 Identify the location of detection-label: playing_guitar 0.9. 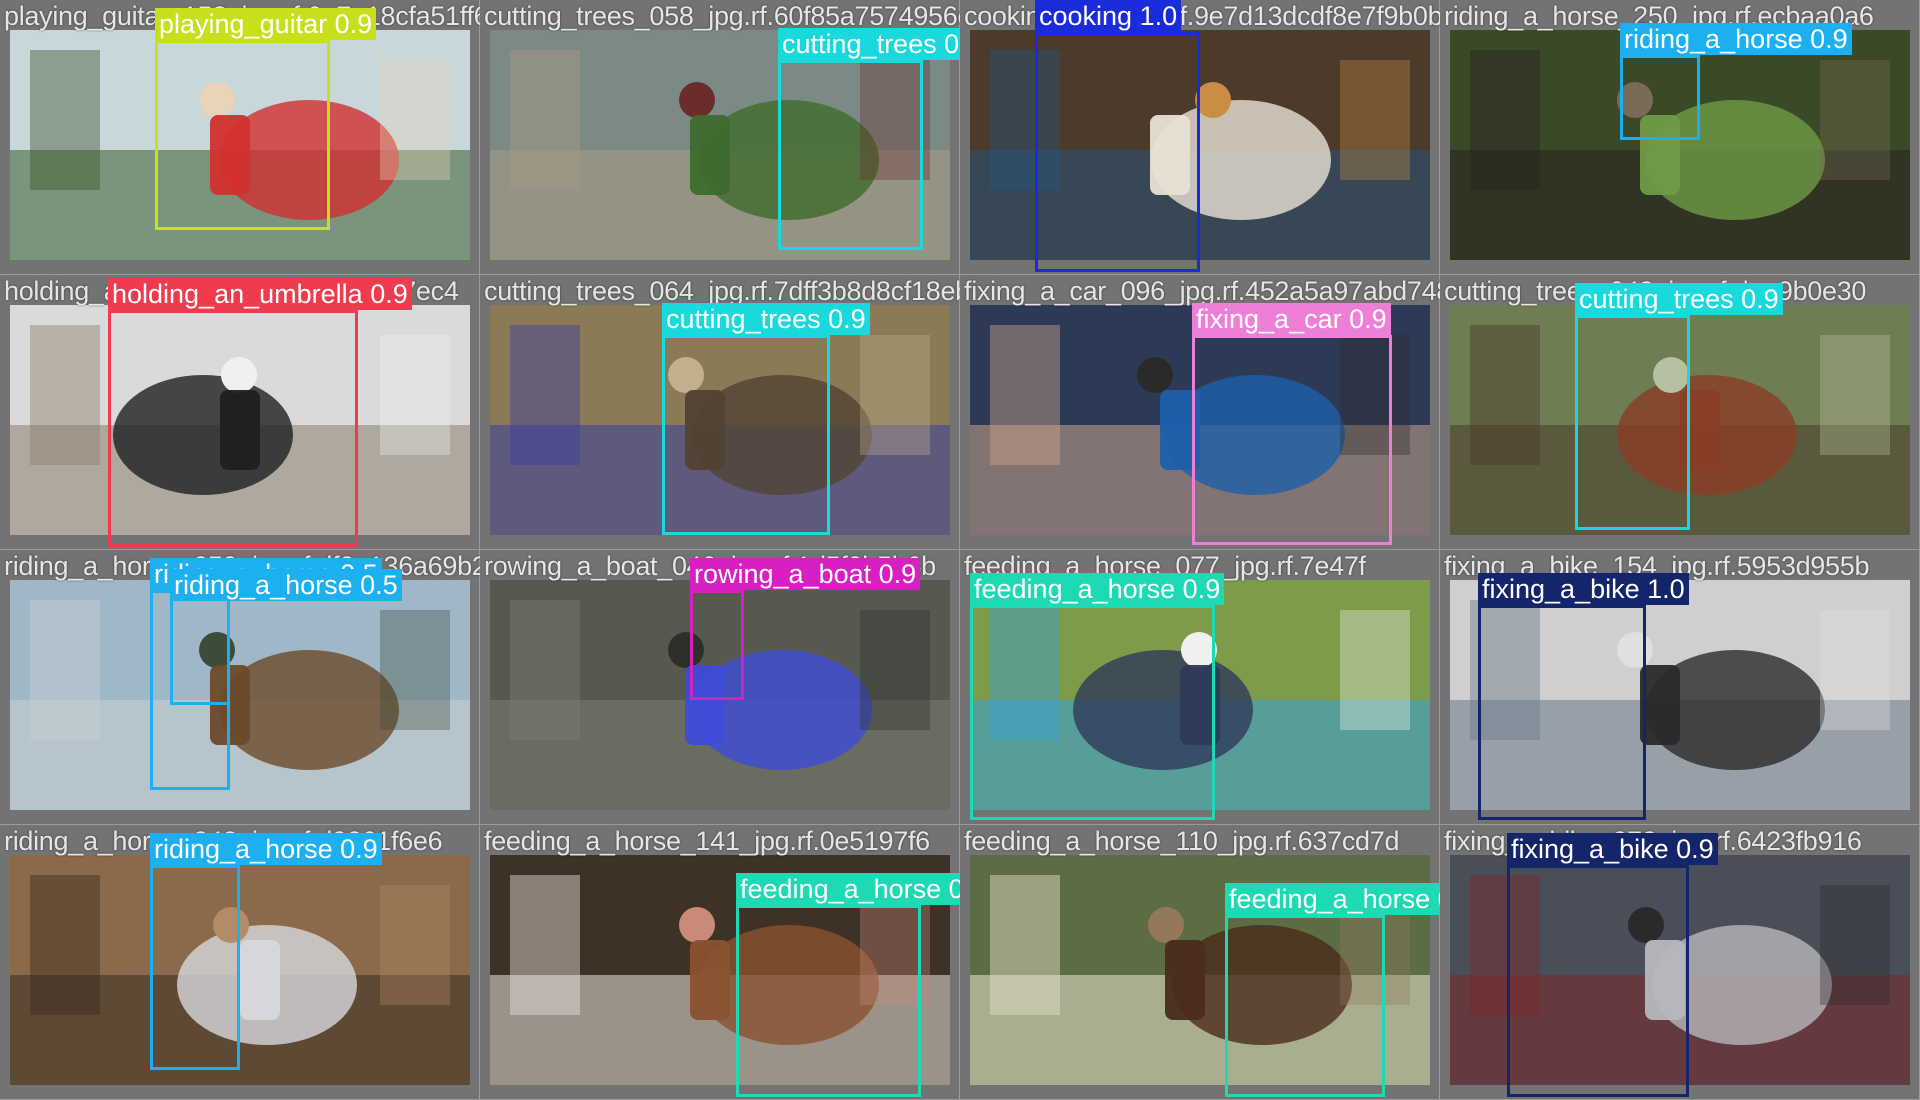
(266, 24).